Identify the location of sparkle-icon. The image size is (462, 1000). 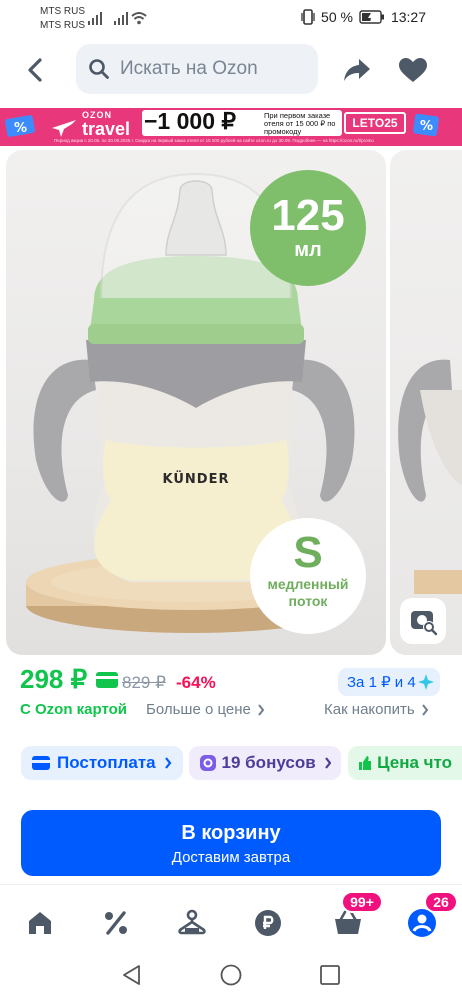
(425, 682).